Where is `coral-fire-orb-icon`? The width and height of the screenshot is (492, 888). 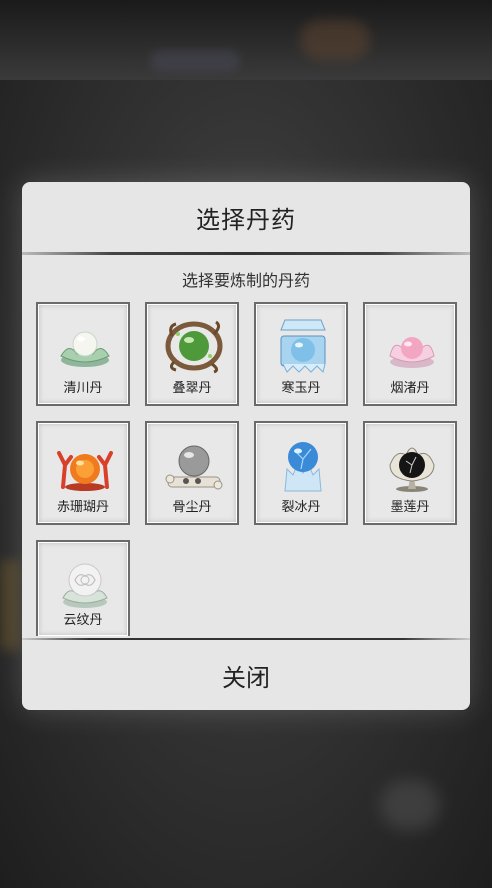 coral-fire-orb-icon is located at coordinates (85, 471).